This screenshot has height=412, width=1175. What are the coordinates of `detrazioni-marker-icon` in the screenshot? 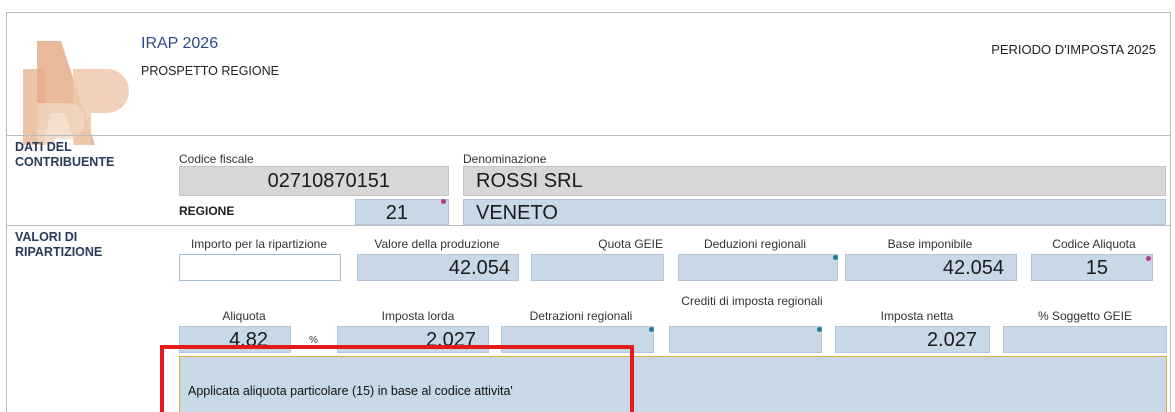 It's located at (651, 329).